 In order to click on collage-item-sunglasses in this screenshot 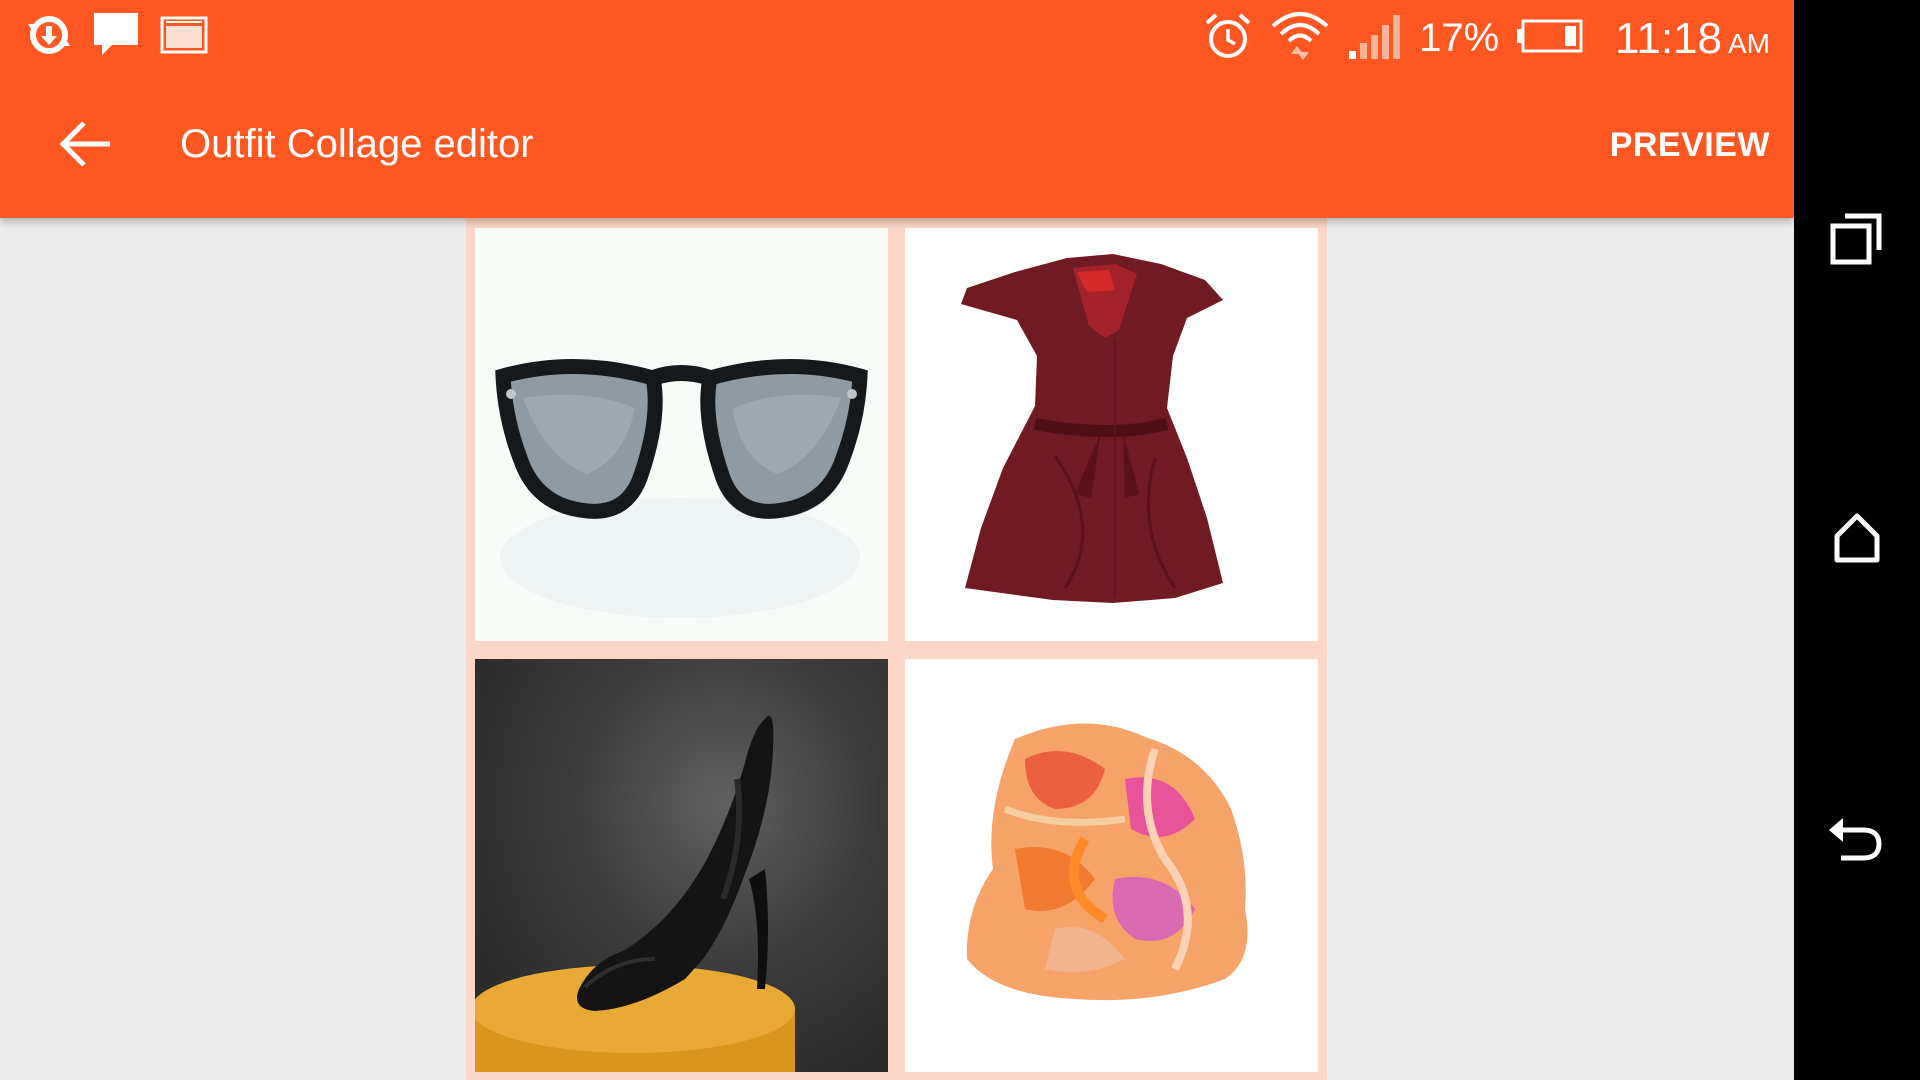, I will do `click(681, 434)`.